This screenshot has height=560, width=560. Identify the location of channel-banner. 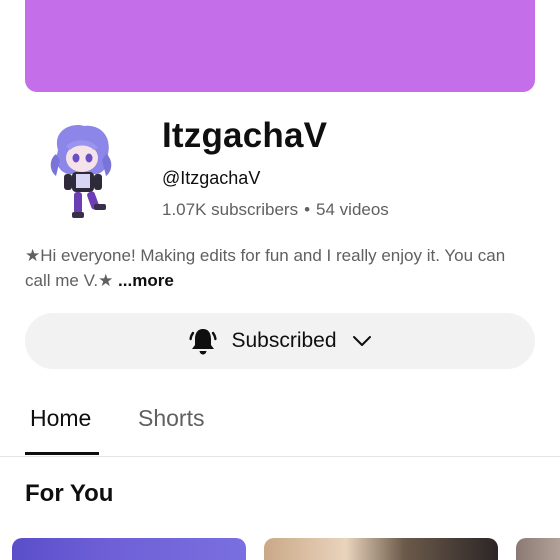
(280, 46).